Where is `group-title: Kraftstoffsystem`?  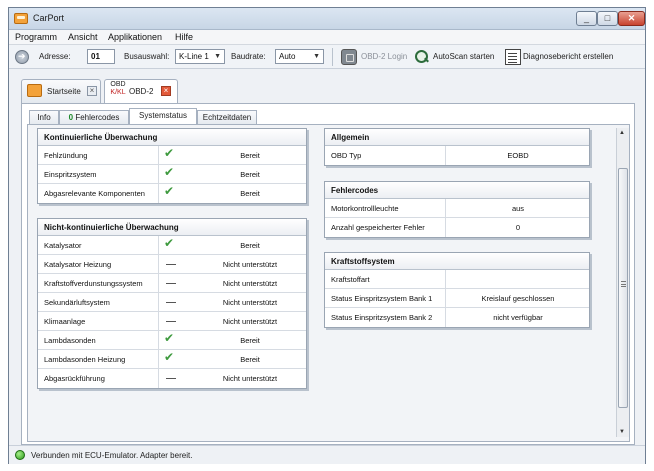
group-title: Kraftstoffsystem is located at coordinates (457, 261).